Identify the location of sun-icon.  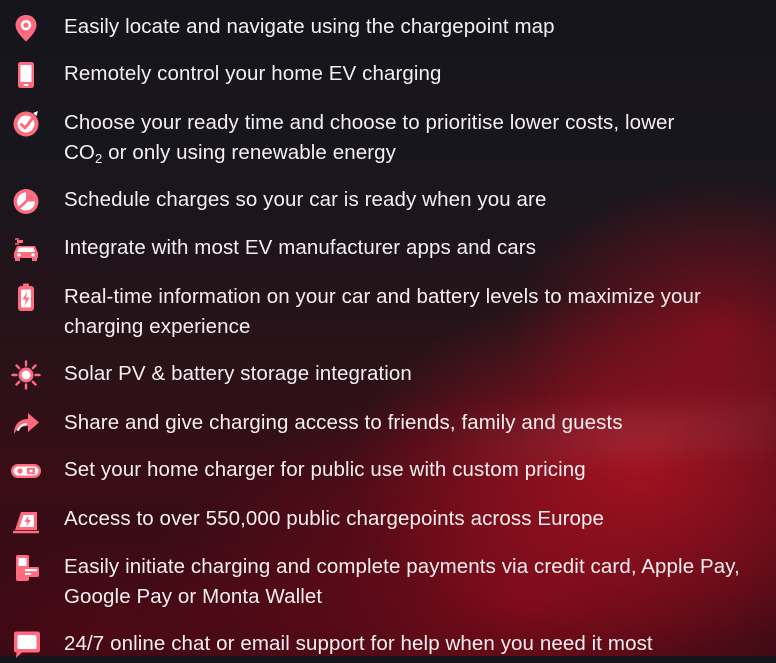
(26, 375).